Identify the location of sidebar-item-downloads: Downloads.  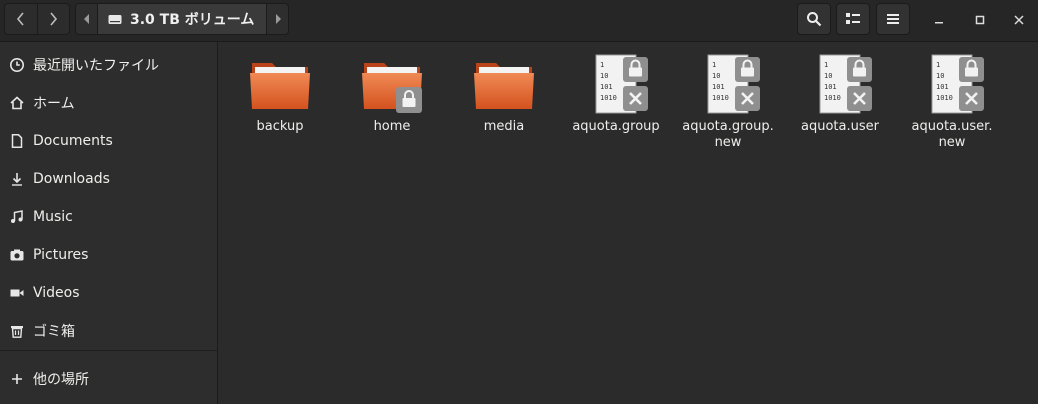
(108, 179).